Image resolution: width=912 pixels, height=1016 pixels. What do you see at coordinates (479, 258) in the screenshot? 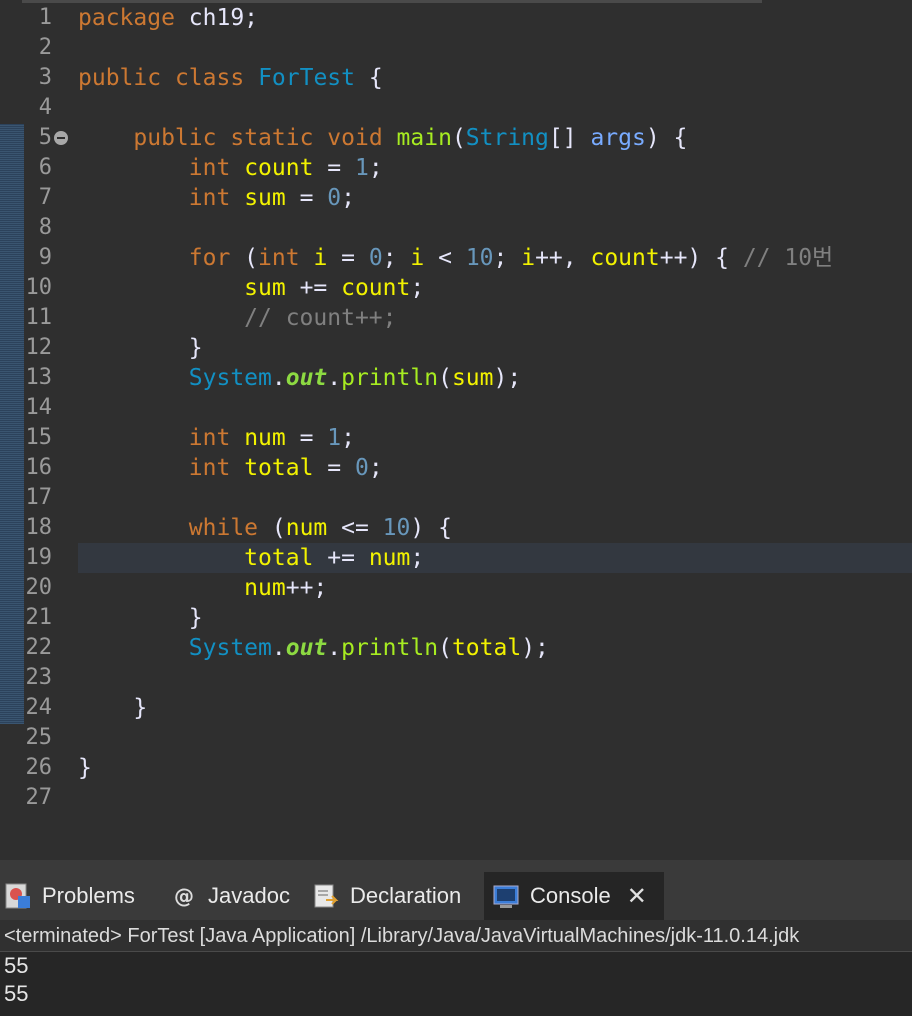
I see `code-token: 10` at bounding box center [479, 258].